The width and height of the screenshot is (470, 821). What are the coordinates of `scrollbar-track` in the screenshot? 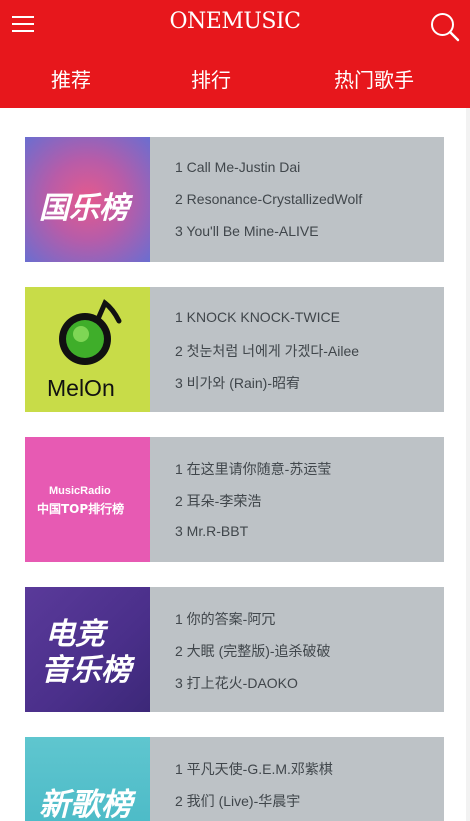 It's located at (468, 464).